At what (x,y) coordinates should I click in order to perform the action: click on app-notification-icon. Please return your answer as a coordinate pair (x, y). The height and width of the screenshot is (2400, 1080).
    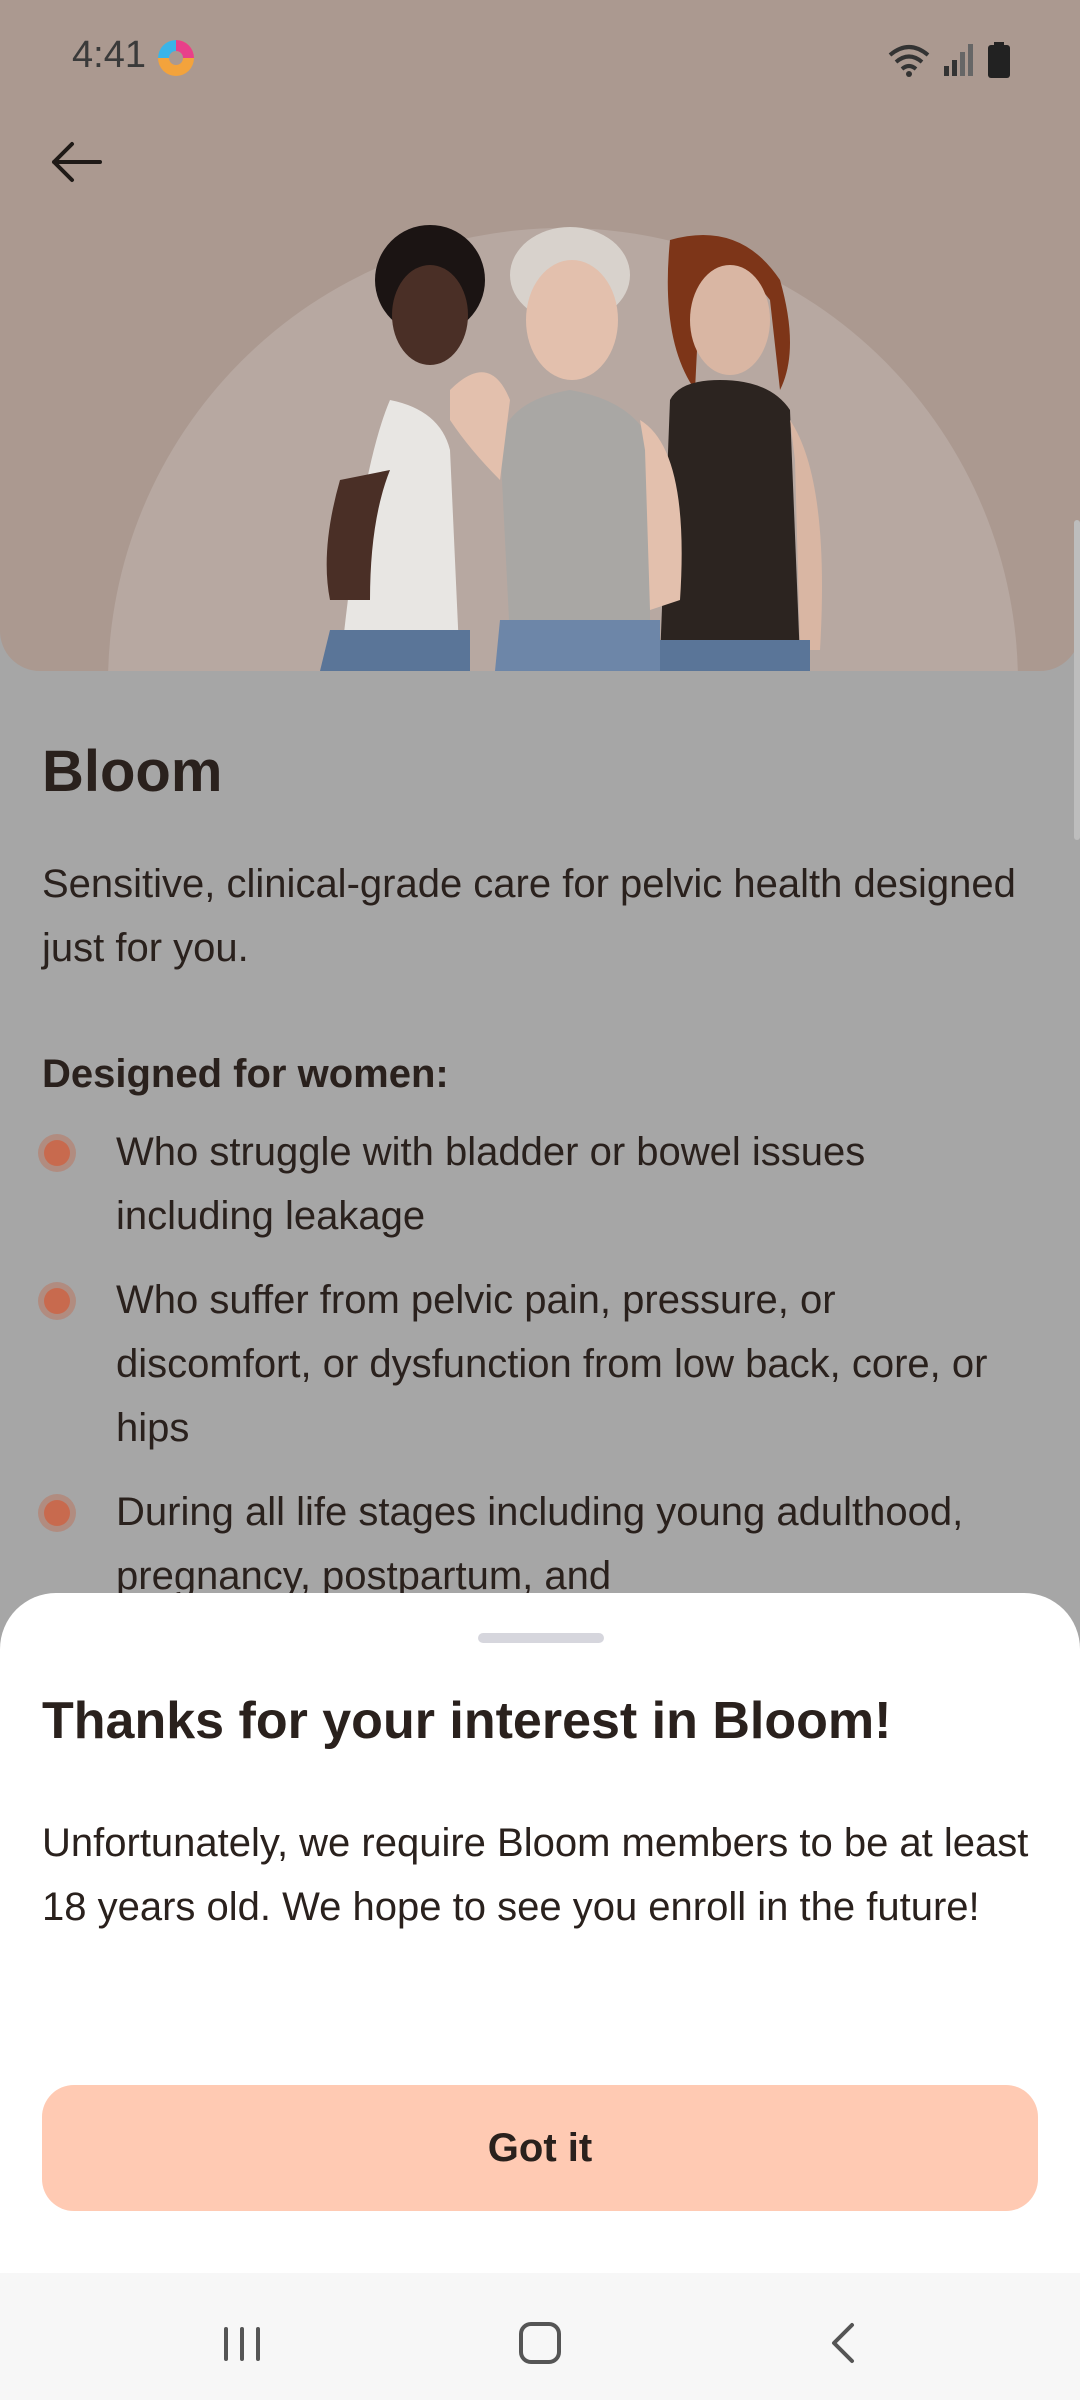
    Looking at the image, I should click on (176, 58).